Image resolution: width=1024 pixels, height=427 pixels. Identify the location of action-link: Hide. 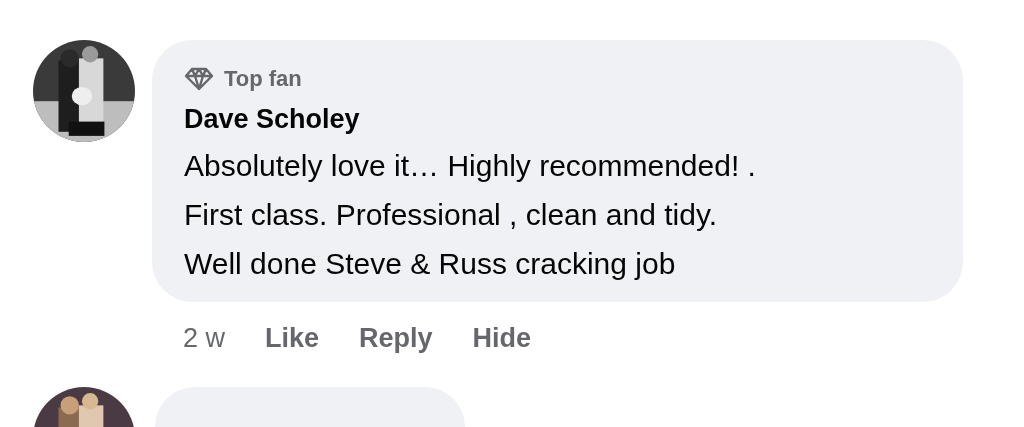
(502, 338).